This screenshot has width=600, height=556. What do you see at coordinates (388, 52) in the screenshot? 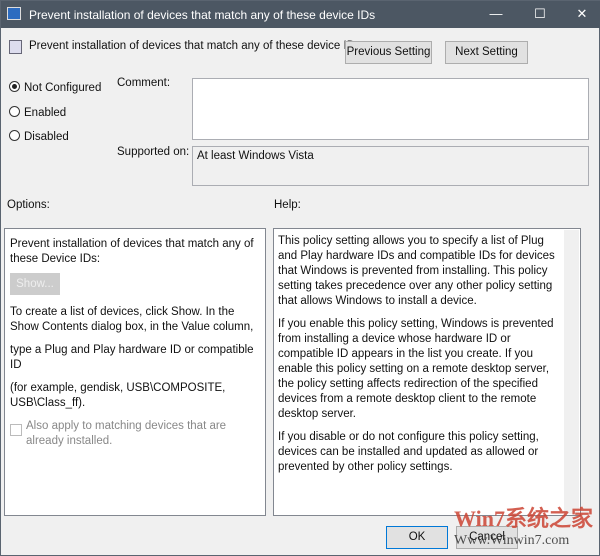
I see `previous-setting-button: Previous Setting` at bounding box center [388, 52].